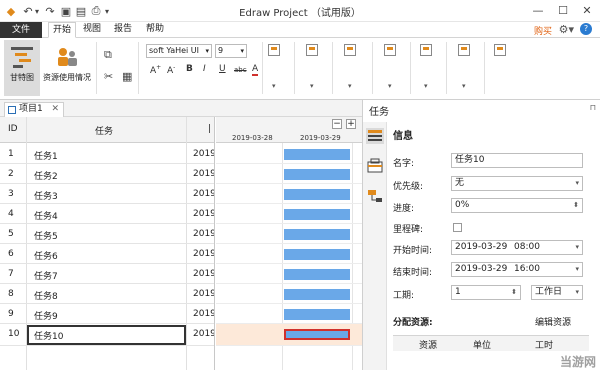 The height and width of the screenshot is (370, 600). What do you see at coordinates (108, 55) in the screenshot?
I see `copy-icon: ⧉` at bounding box center [108, 55].